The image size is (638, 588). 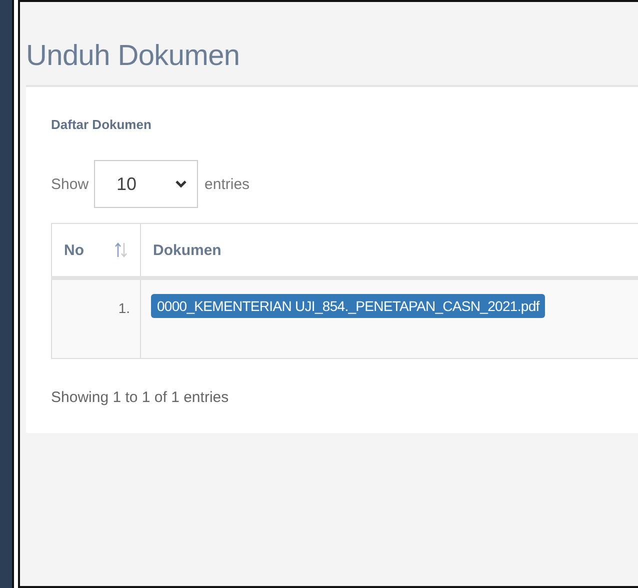 What do you see at coordinates (121, 250) in the screenshot?
I see `sort-icon` at bounding box center [121, 250].